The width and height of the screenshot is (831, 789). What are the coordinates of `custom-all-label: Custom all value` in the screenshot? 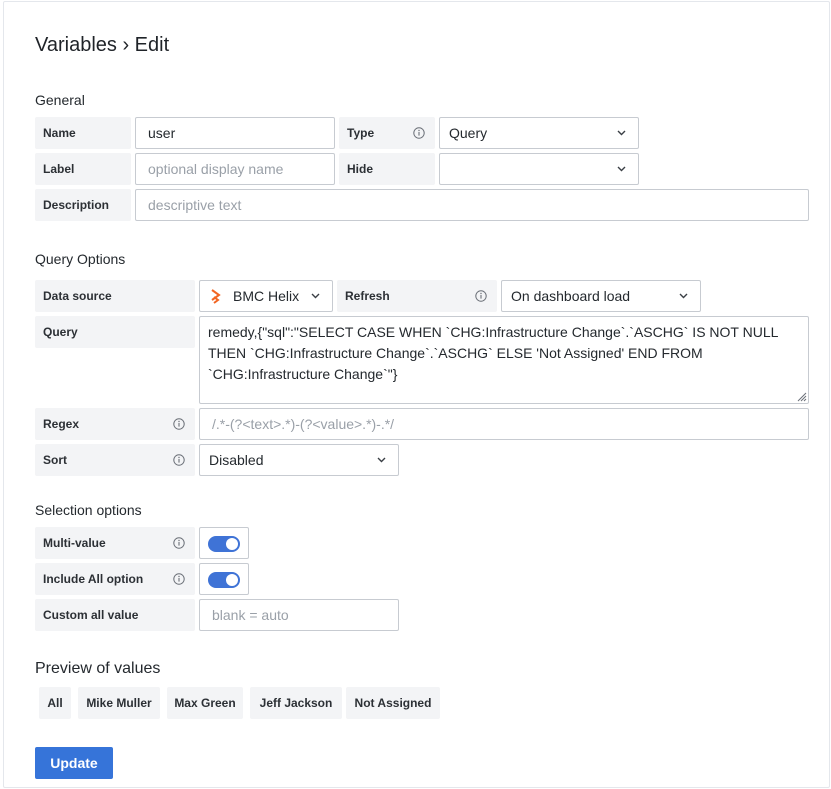 It's located at (115, 615).